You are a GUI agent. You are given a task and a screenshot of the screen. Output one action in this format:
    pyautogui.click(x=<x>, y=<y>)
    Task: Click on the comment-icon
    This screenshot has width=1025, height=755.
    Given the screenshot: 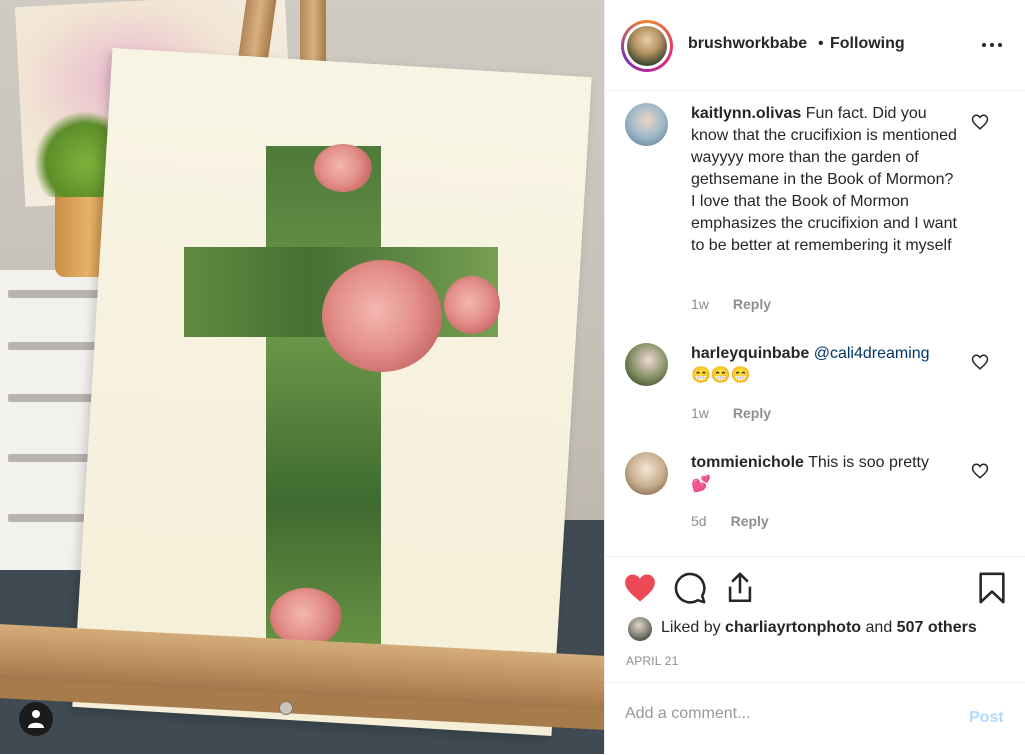 What is the action you would take?
    pyautogui.click(x=690, y=588)
    